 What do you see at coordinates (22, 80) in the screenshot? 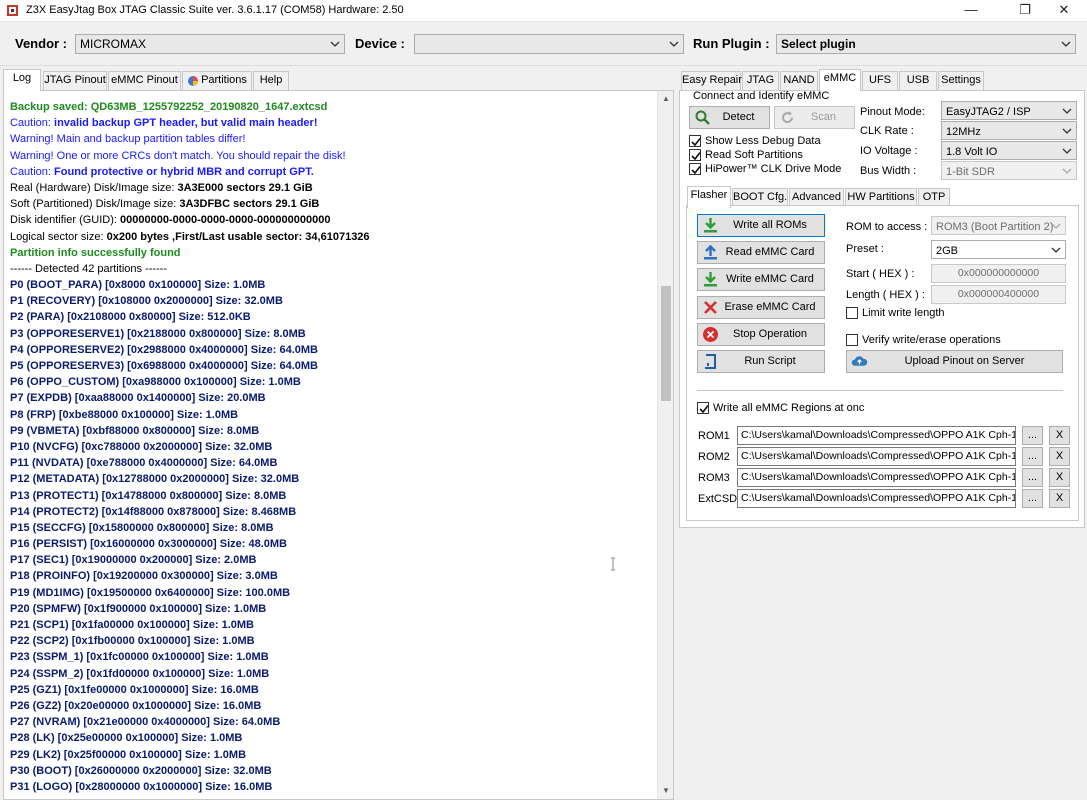
I see `tab-log: Log` at bounding box center [22, 80].